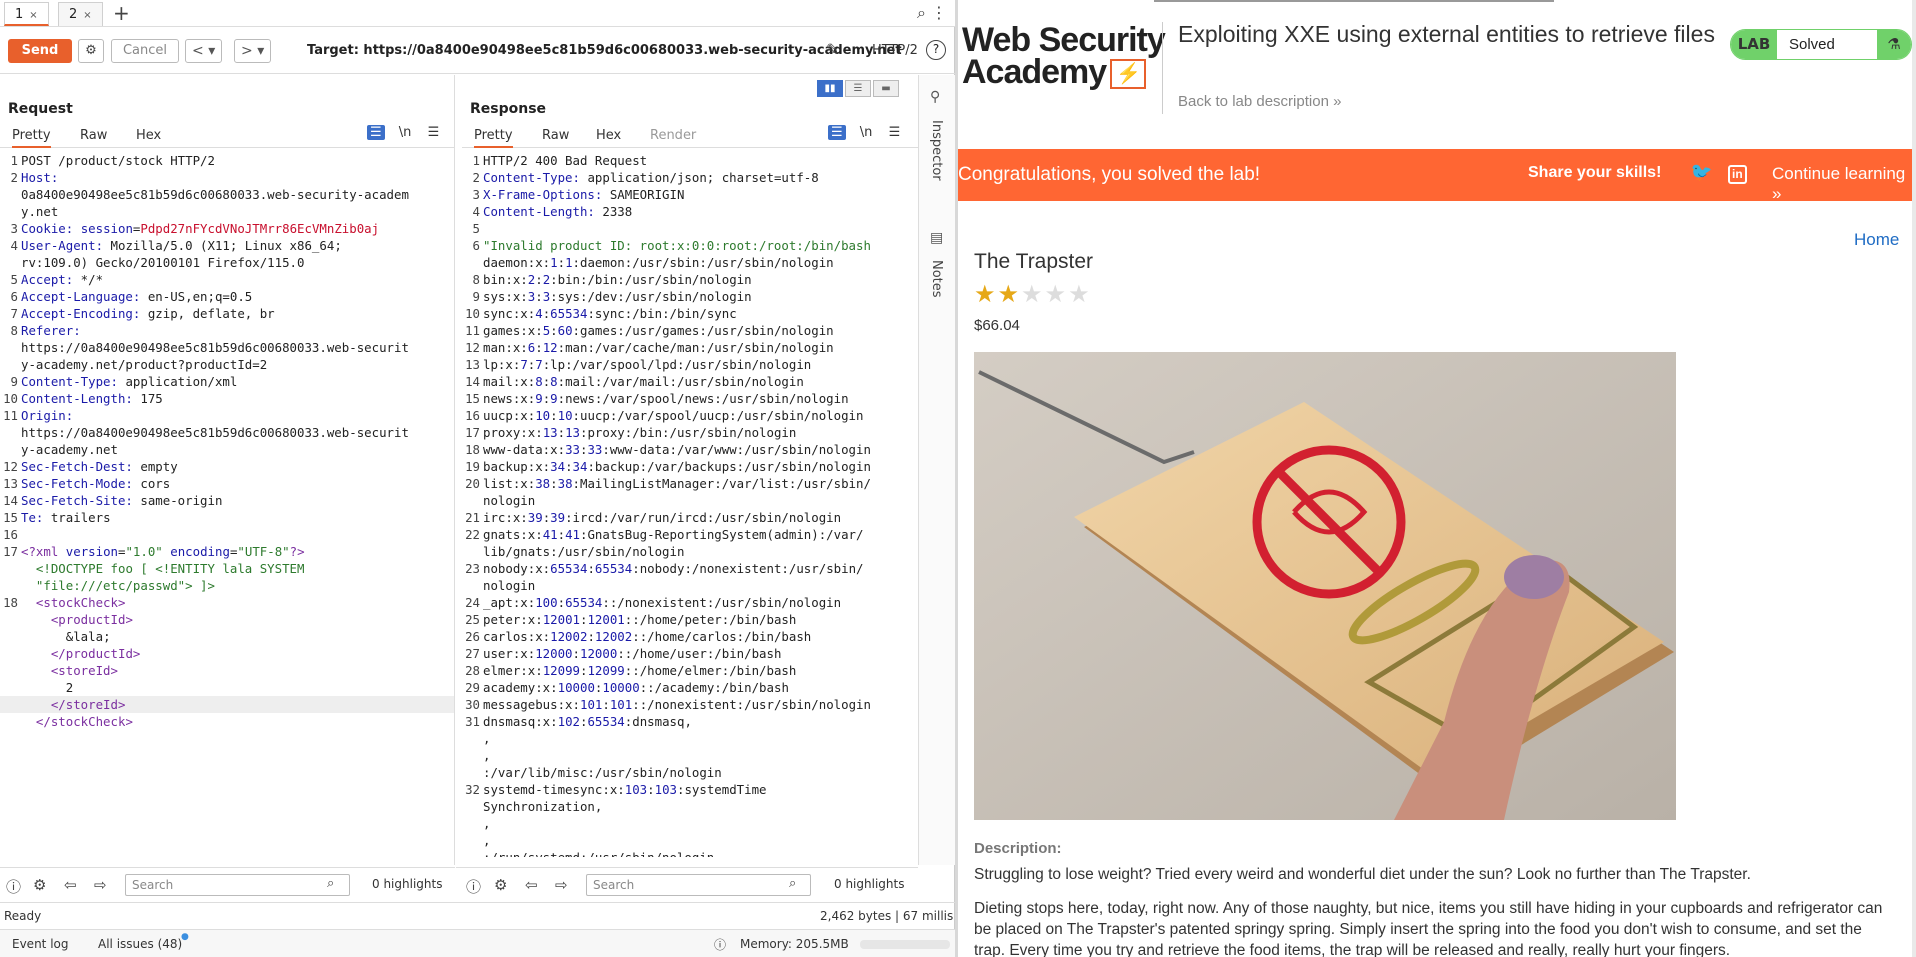 This screenshot has height=957, width=1916. What do you see at coordinates (140, 944) in the screenshot?
I see `all-issues-link: All issues (48)` at bounding box center [140, 944].